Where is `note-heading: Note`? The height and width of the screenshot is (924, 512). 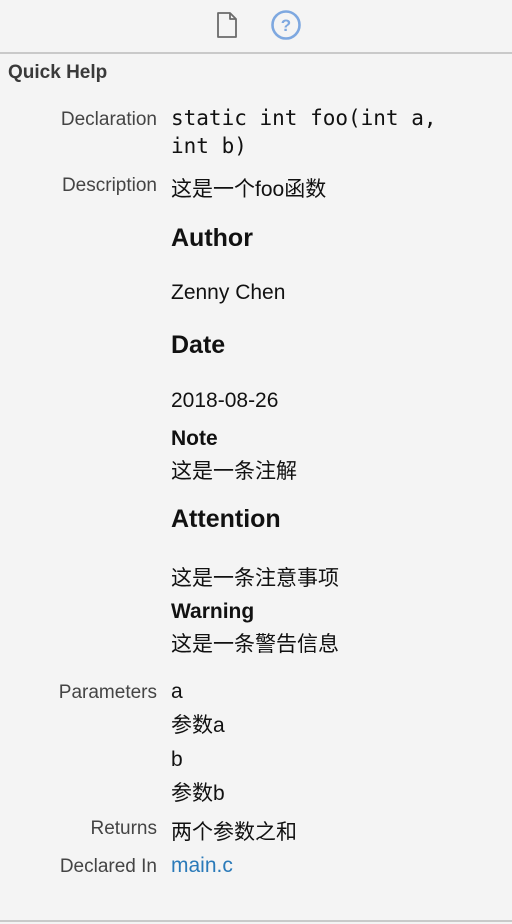 note-heading: Note is located at coordinates (194, 438).